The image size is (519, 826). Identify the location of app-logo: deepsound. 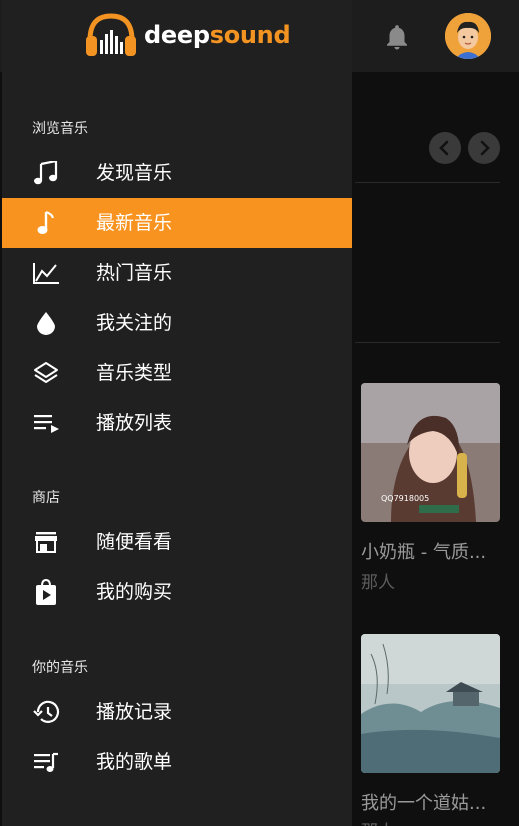
(187, 35).